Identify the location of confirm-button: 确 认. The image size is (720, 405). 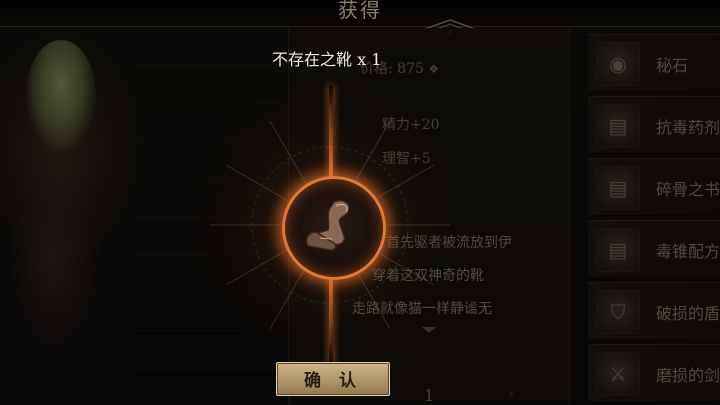
(333, 379).